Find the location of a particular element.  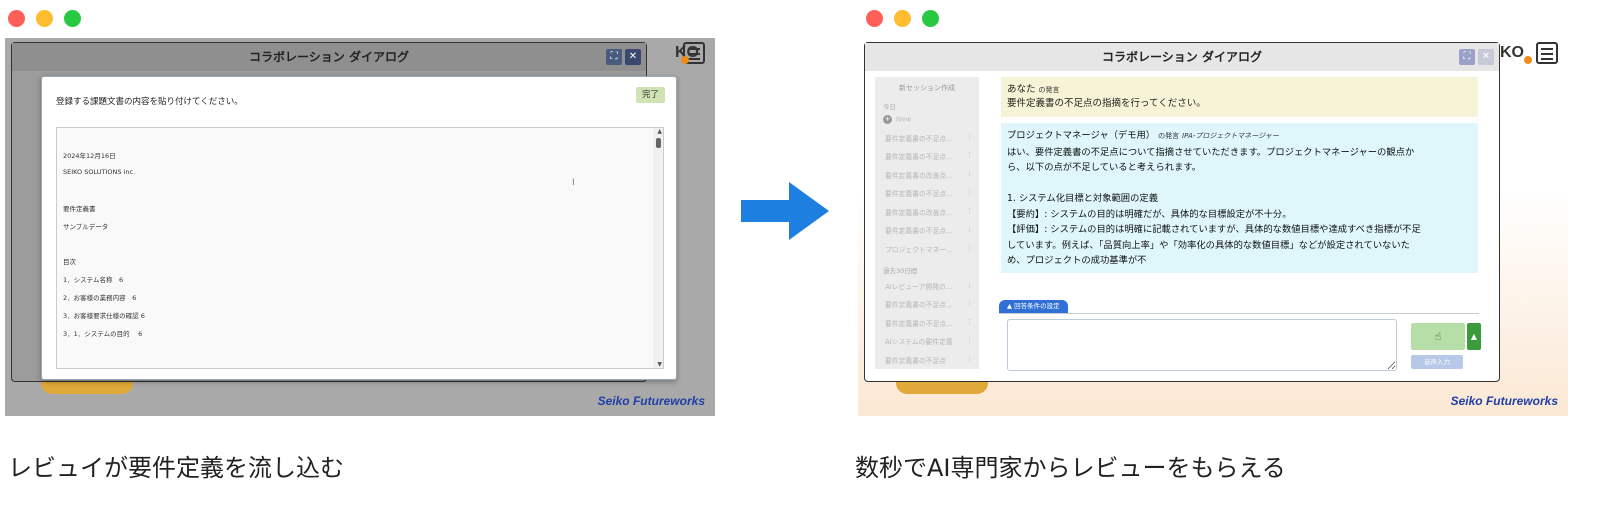

modal-title: 登録する課題文書の内容を貼り付けてください。 is located at coordinates (149, 102).